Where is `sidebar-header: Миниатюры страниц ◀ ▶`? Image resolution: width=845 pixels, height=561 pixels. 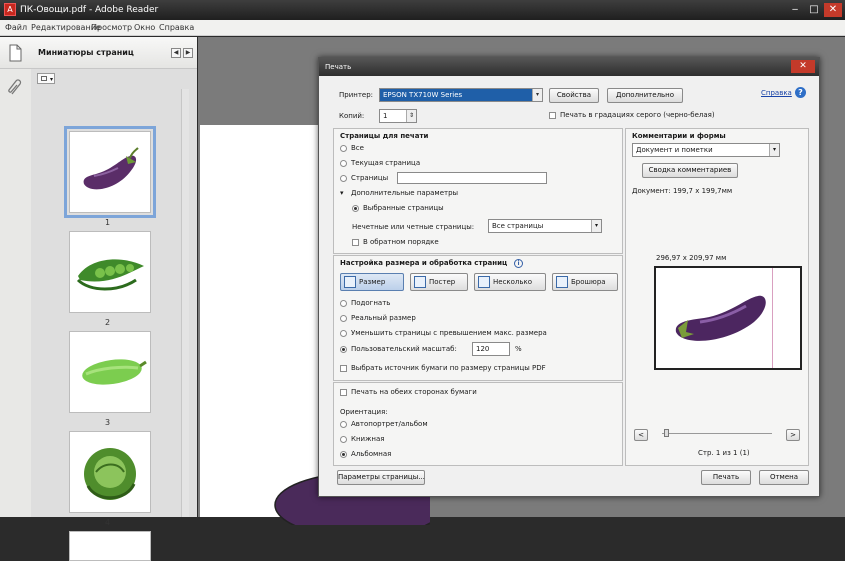
sidebar-header: Миниатюры страниц ◀ ▶ is located at coordinates (98, 53).